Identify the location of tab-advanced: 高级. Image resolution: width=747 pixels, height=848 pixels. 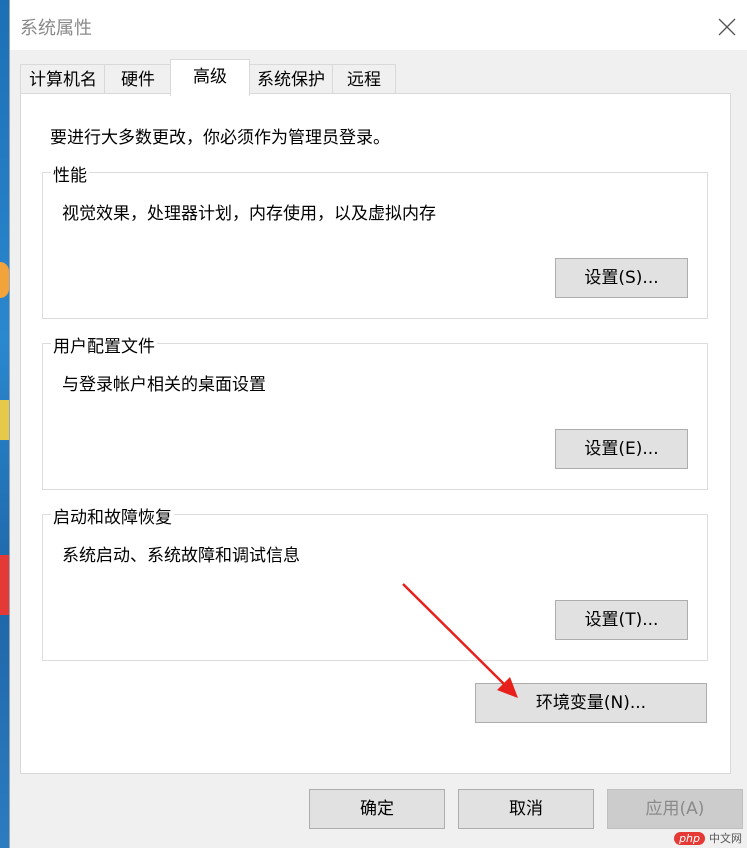
(210, 77).